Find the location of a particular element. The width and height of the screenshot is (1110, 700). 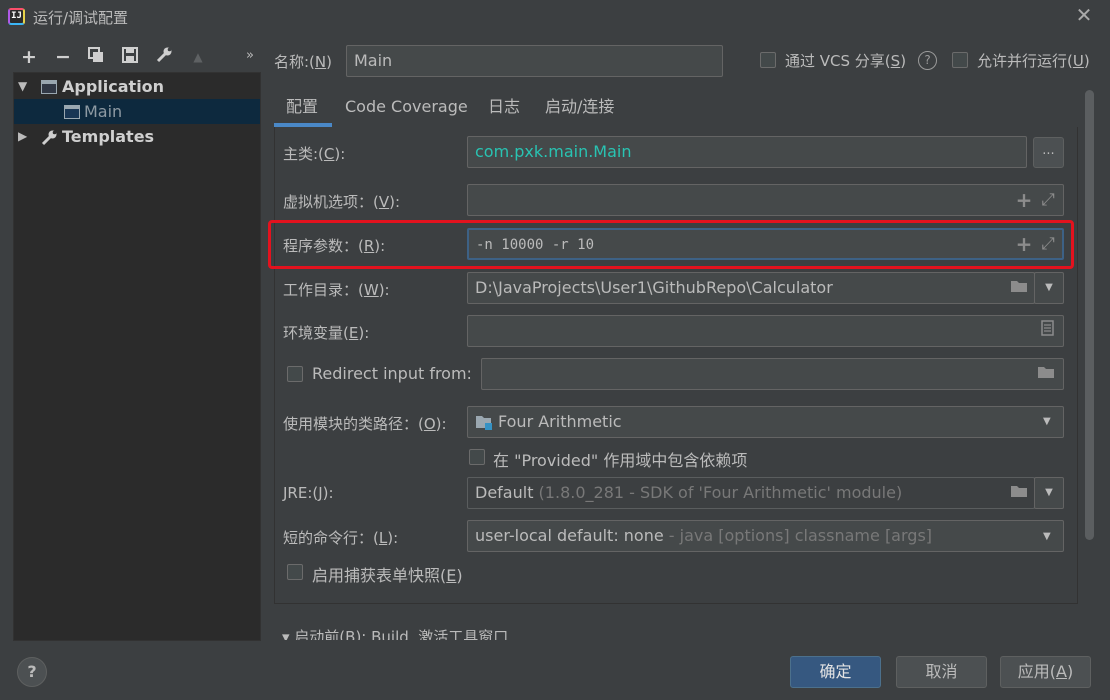

module-classpath-select: Four Arithmetic is located at coordinates (765, 422).